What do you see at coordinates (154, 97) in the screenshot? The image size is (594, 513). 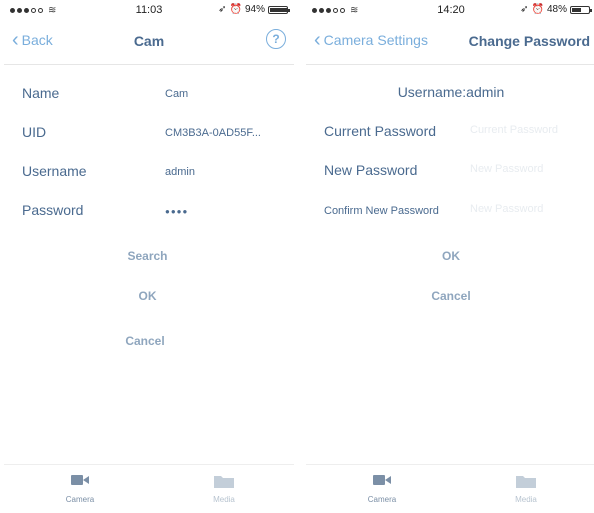 I see `name-row: Name Cam` at bounding box center [154, 97].